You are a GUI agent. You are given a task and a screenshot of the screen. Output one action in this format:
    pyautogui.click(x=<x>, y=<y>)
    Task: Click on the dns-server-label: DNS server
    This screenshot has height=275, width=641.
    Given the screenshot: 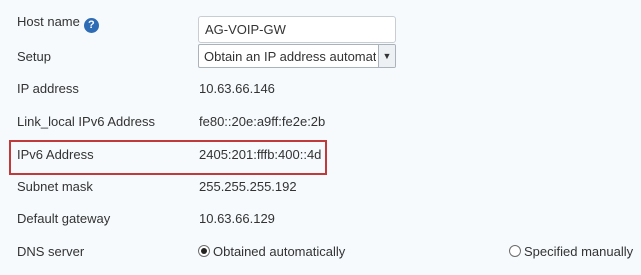 What is the action you would take?
    pyautogui.click(x=51, y=251)
    